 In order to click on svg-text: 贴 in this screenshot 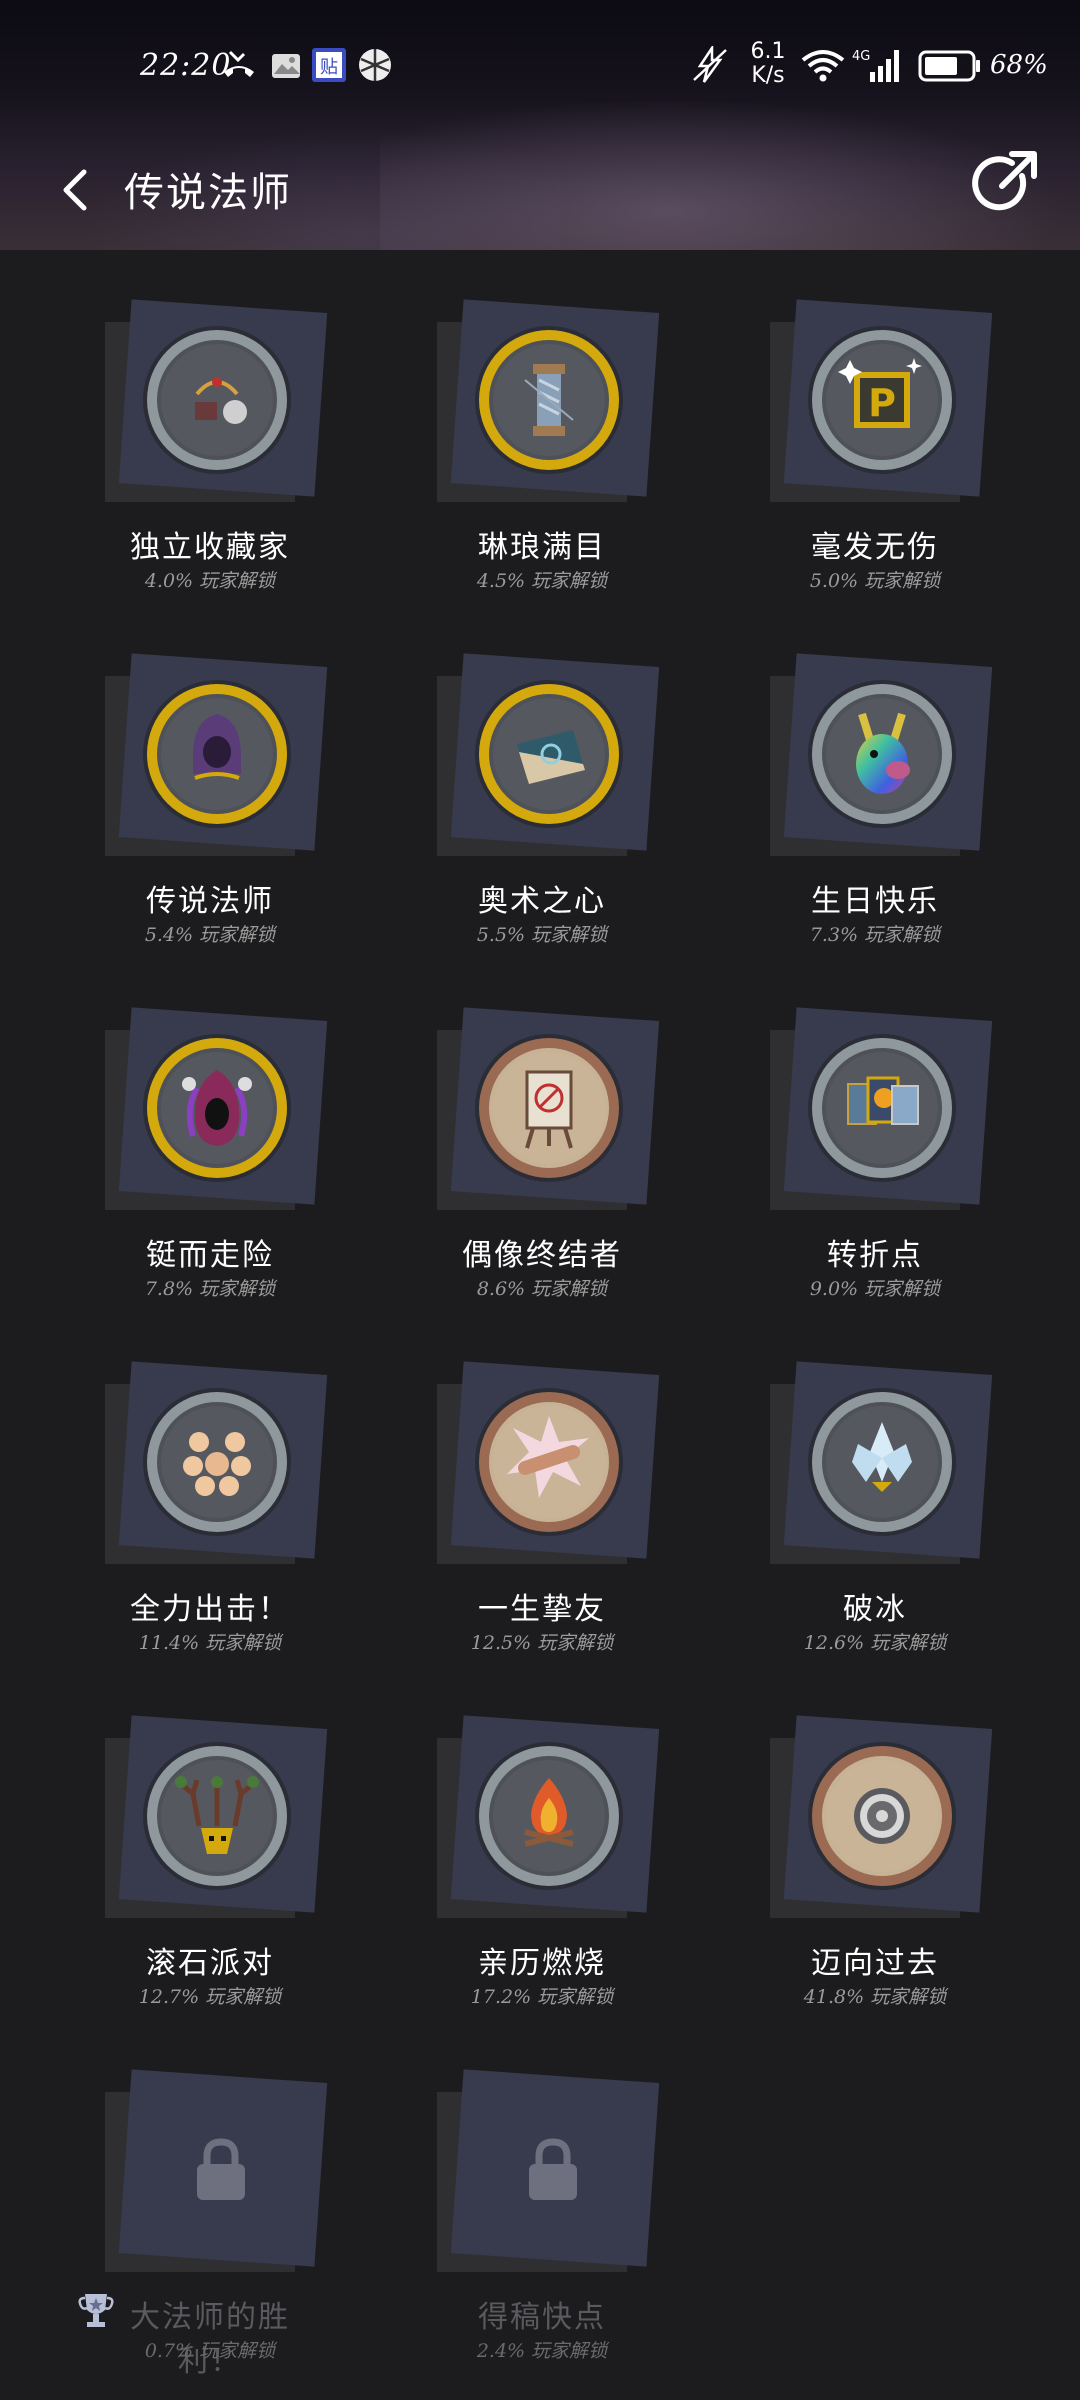, I will do `click(329, 67)`.